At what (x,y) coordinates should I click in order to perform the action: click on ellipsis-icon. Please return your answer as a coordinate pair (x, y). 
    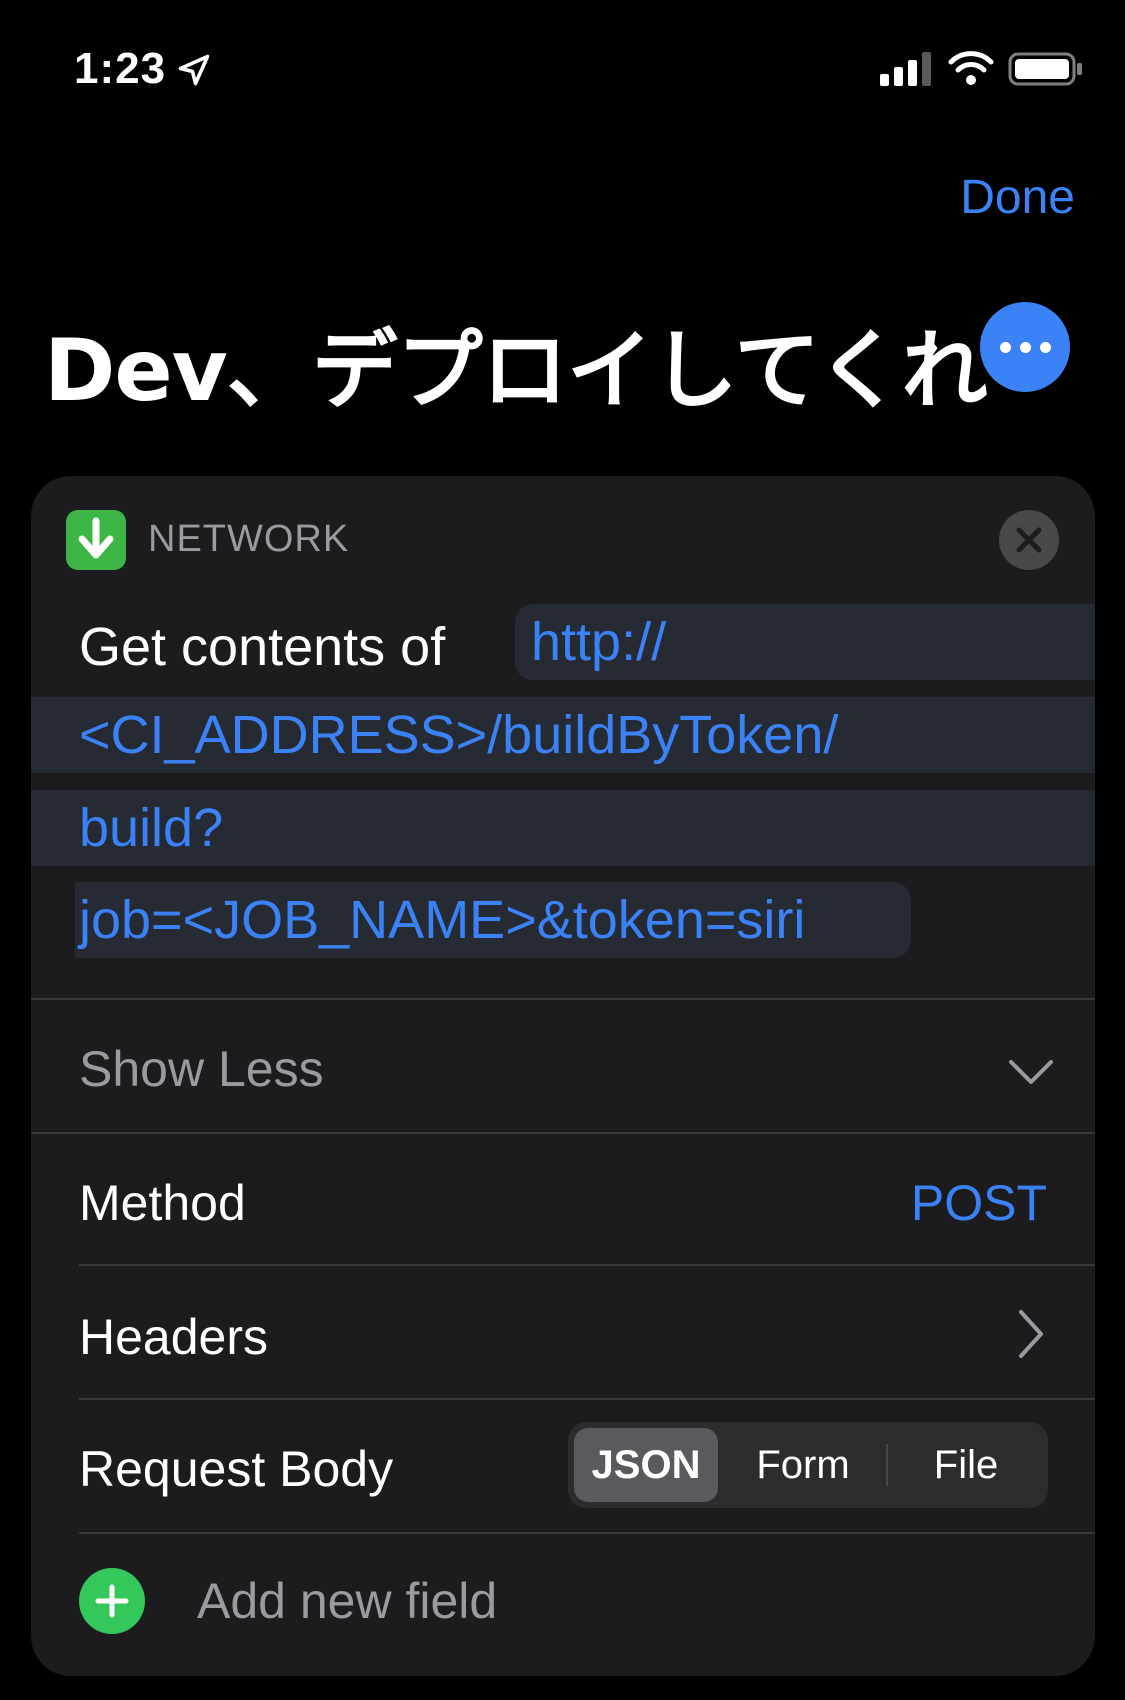
    Looking at the image, I should click on (1005, 347).